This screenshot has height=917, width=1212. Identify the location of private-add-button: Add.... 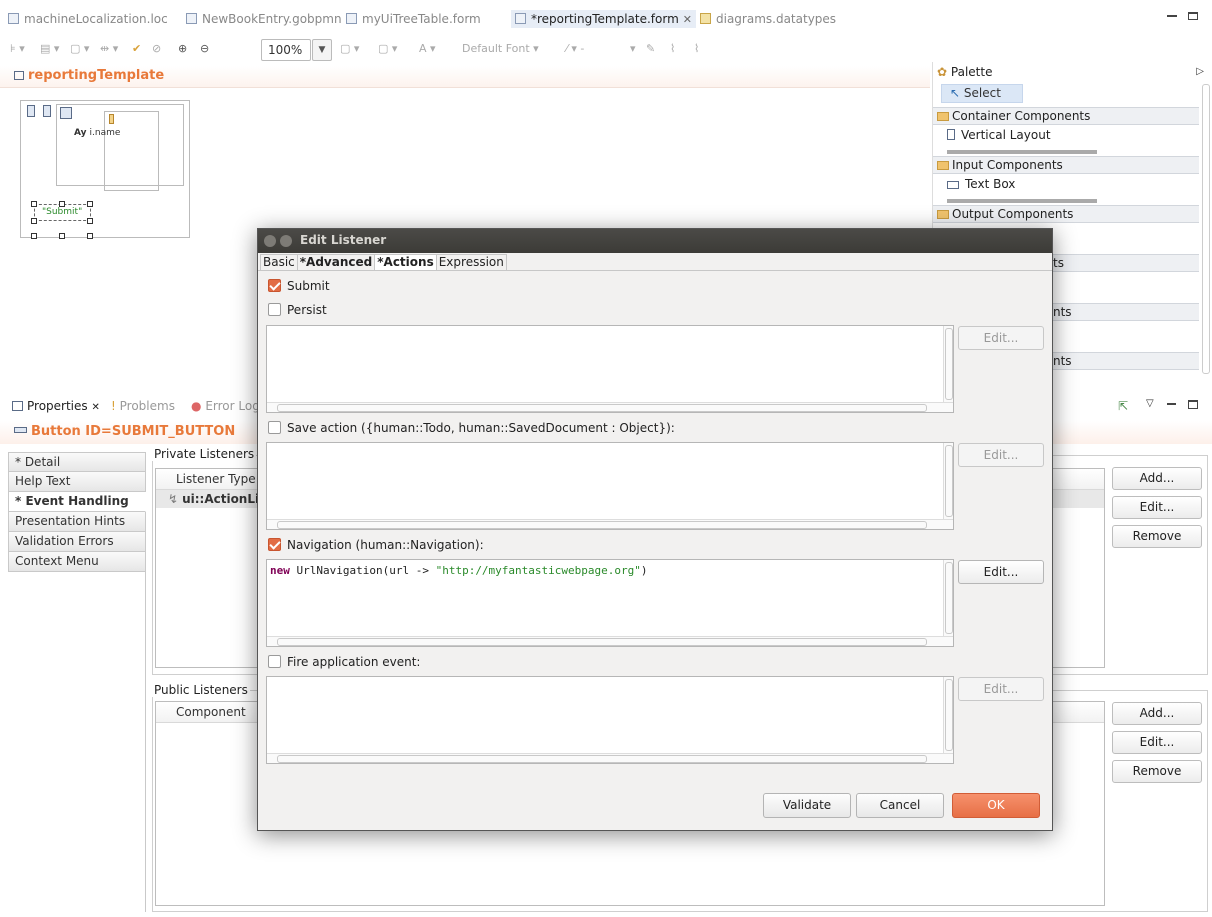
(1157, 478).